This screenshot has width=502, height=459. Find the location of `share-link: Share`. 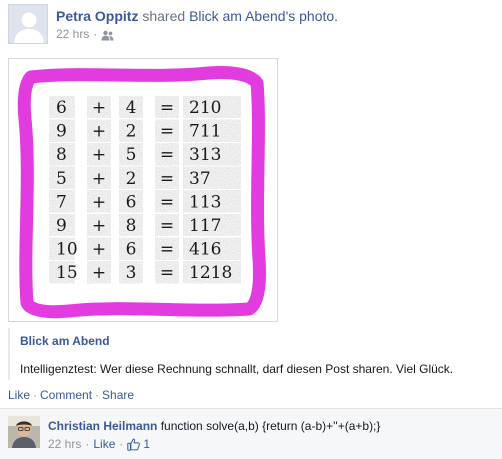

share-link: Share is located at coordinates (118, 395).